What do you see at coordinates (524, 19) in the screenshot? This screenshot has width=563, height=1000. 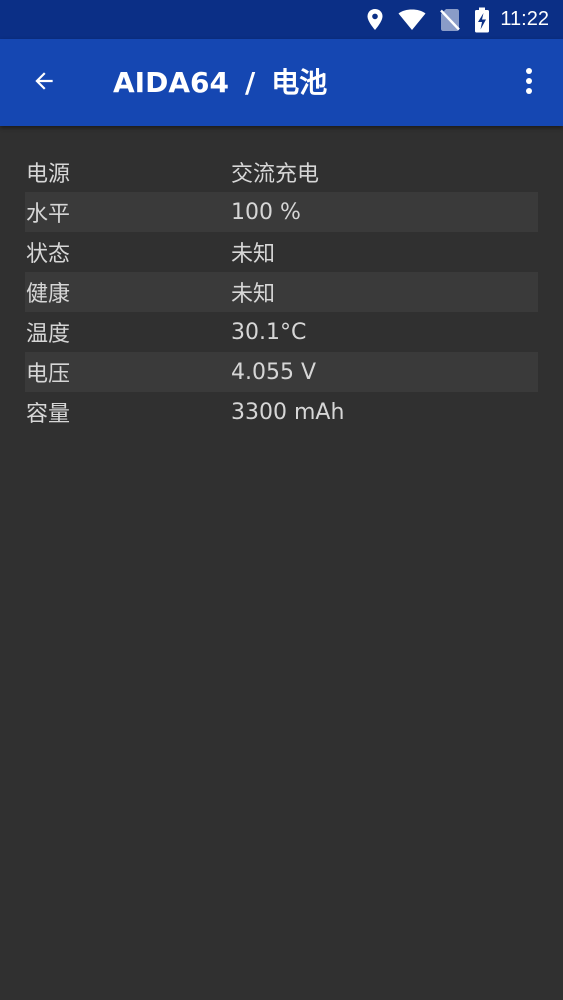 I see `status-time: 11:22` at bounding box center [524, 19].